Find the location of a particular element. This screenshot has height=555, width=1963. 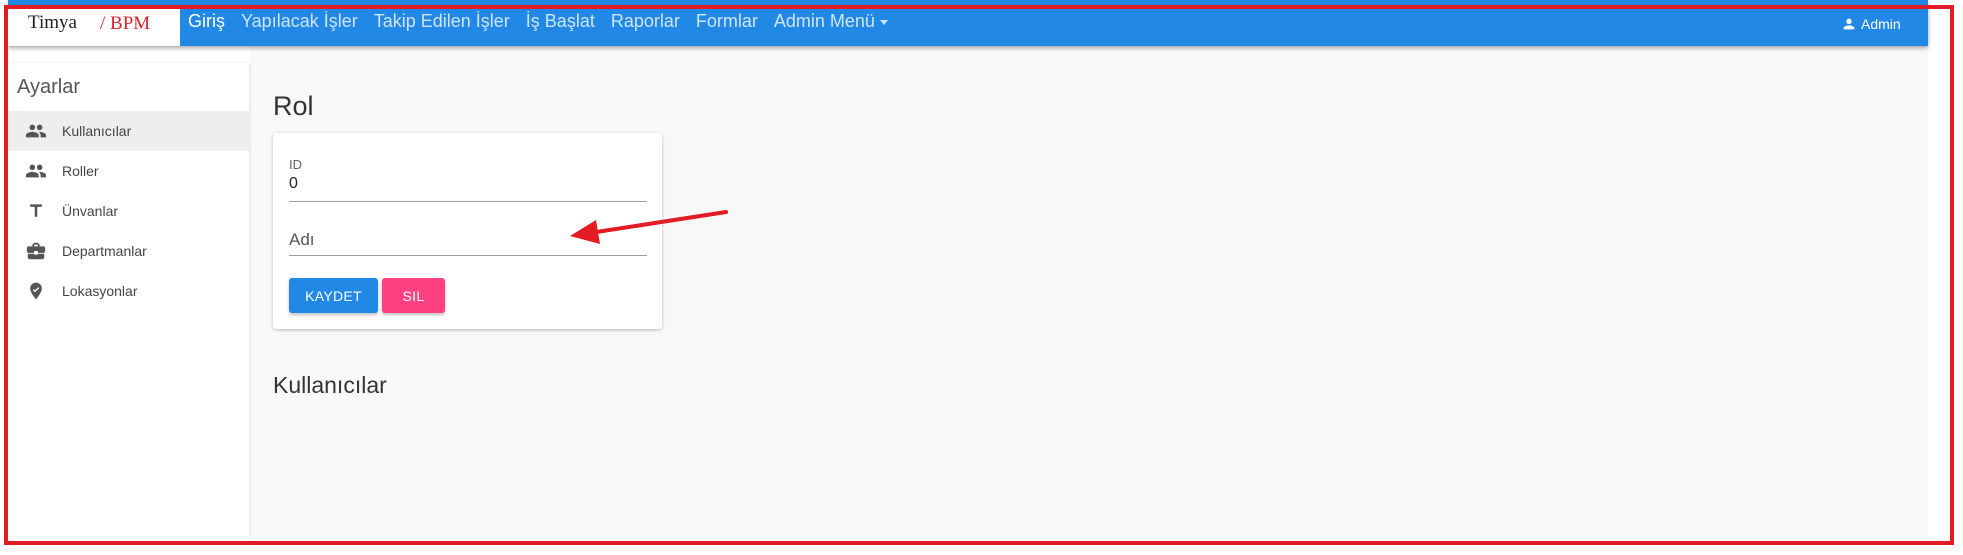

id-field-label: ID is located at coordinates (295, 164).